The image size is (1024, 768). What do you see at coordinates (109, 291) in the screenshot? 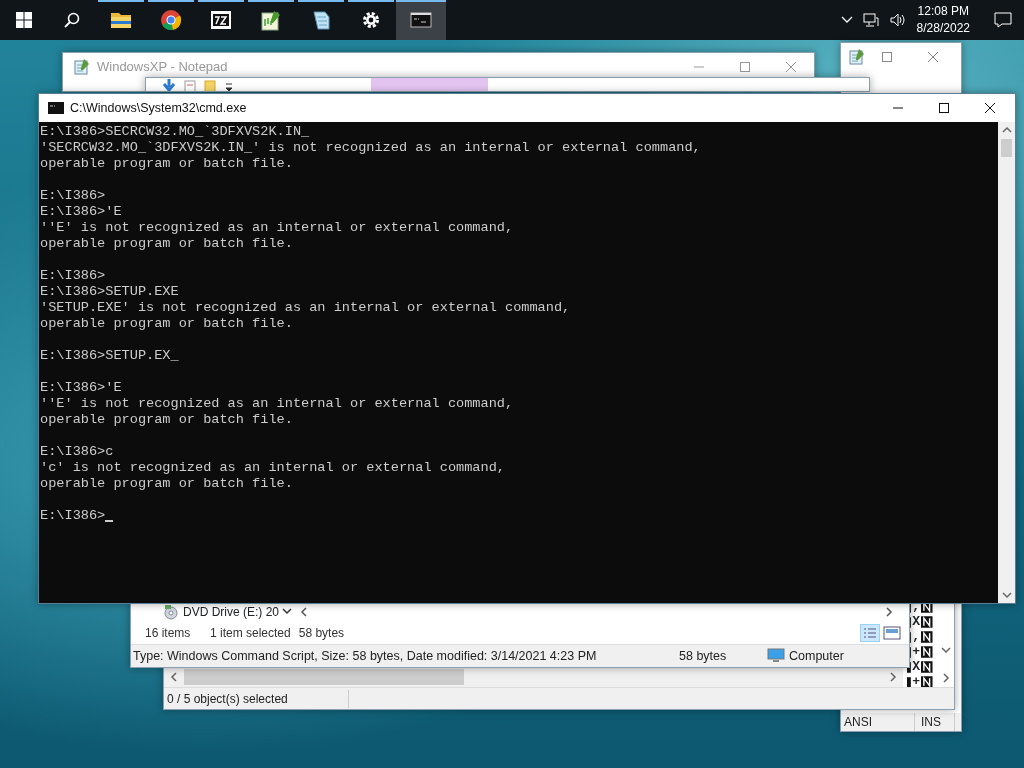
I see `console-line: E:\I386>SETUP.EXE` at bounding box center [109, 291].